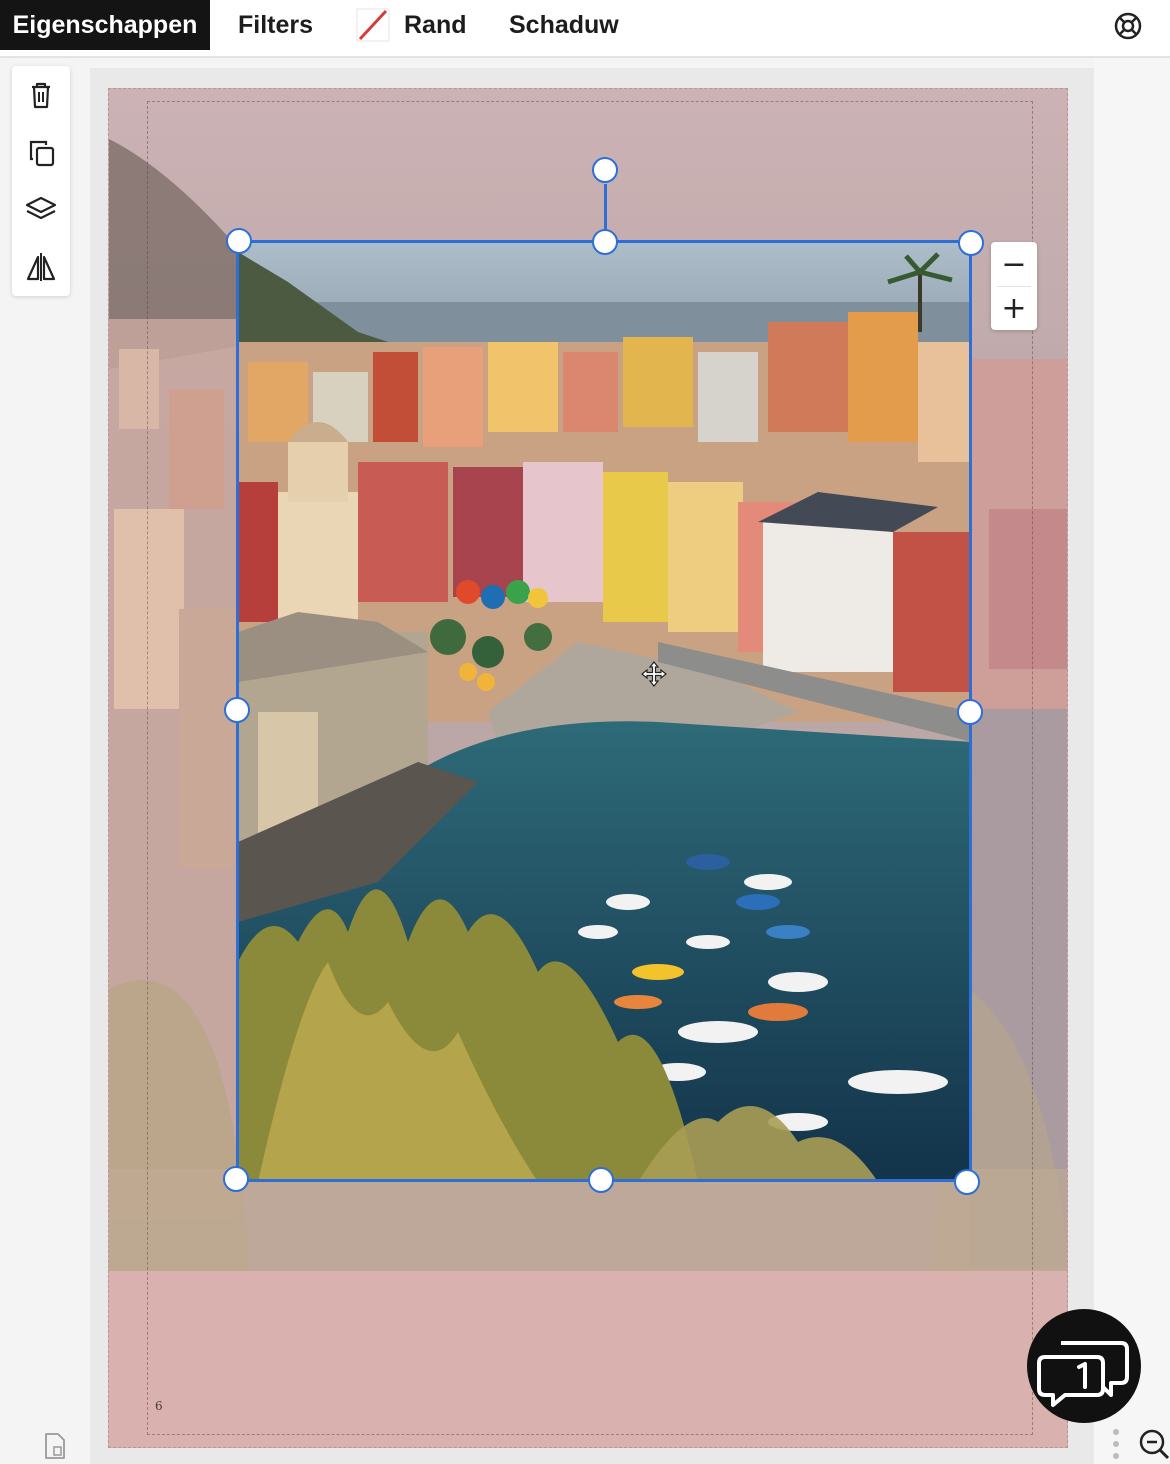  What do you see at coordinates (41, 209) in the screenshot?
I see `layers-icon` at bounding box center [41, 209].